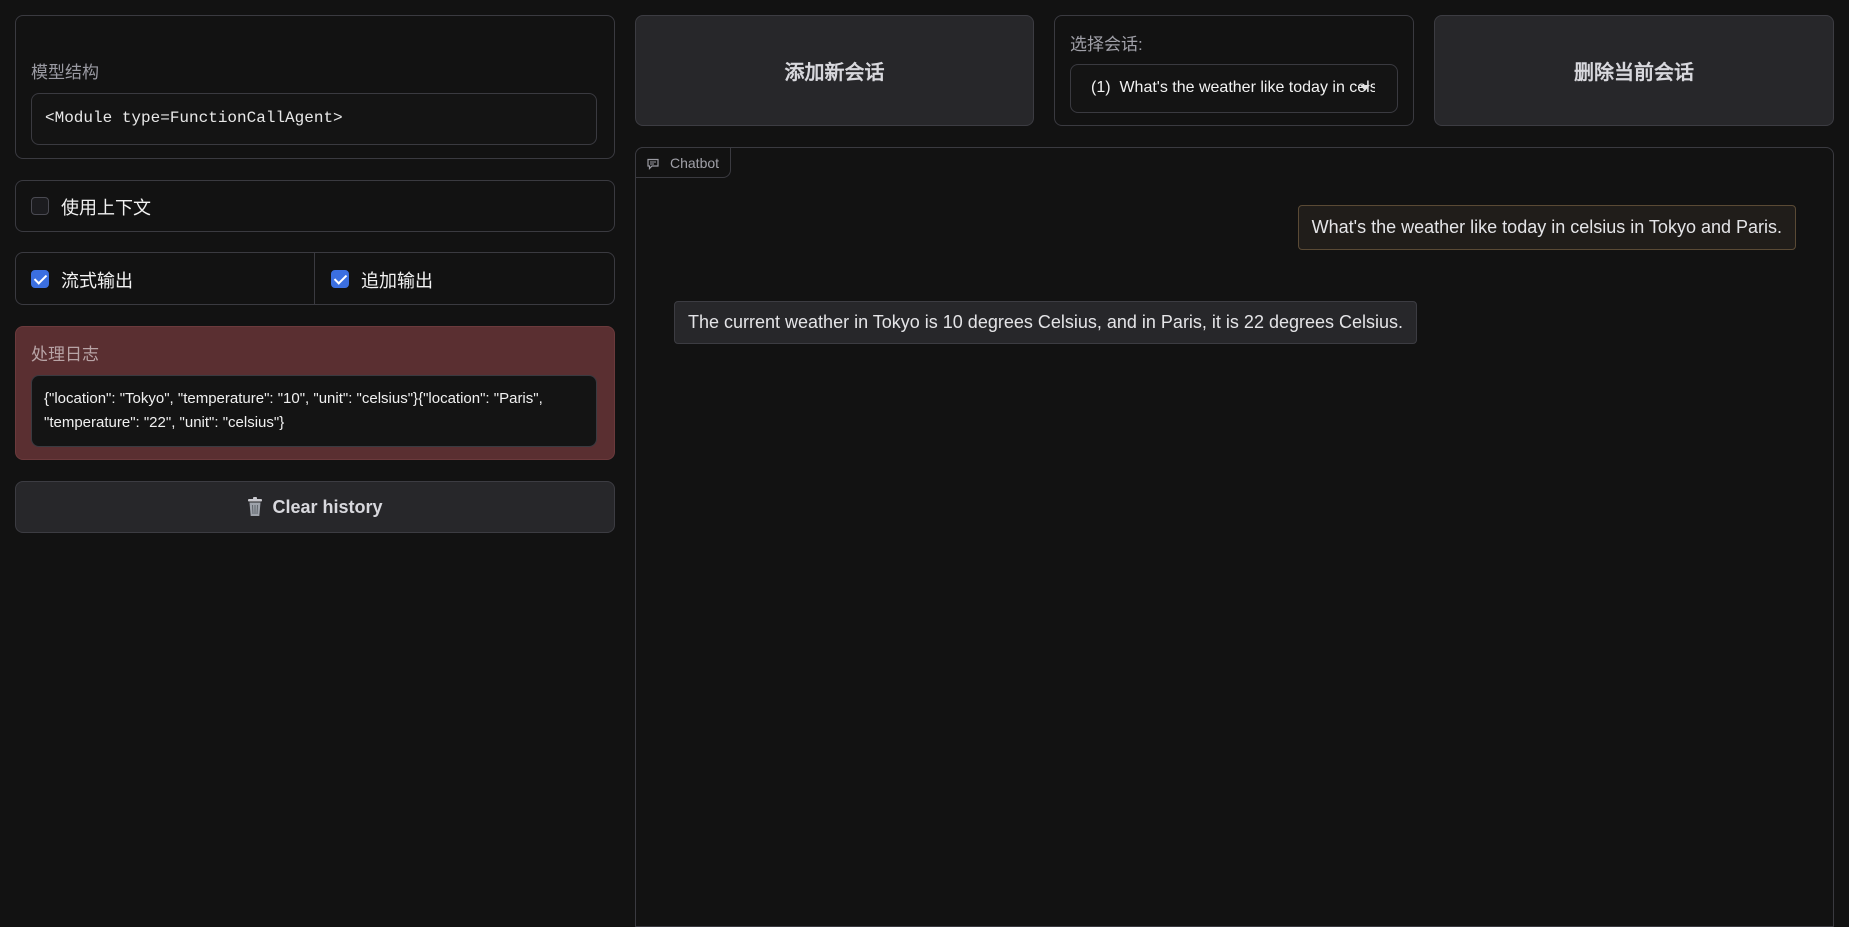 This screenshot has width=1849, height=927. I want to click on model-structure-panel: 模型结构 <Module type=FunctionCallAgent>, so click(315, 87).